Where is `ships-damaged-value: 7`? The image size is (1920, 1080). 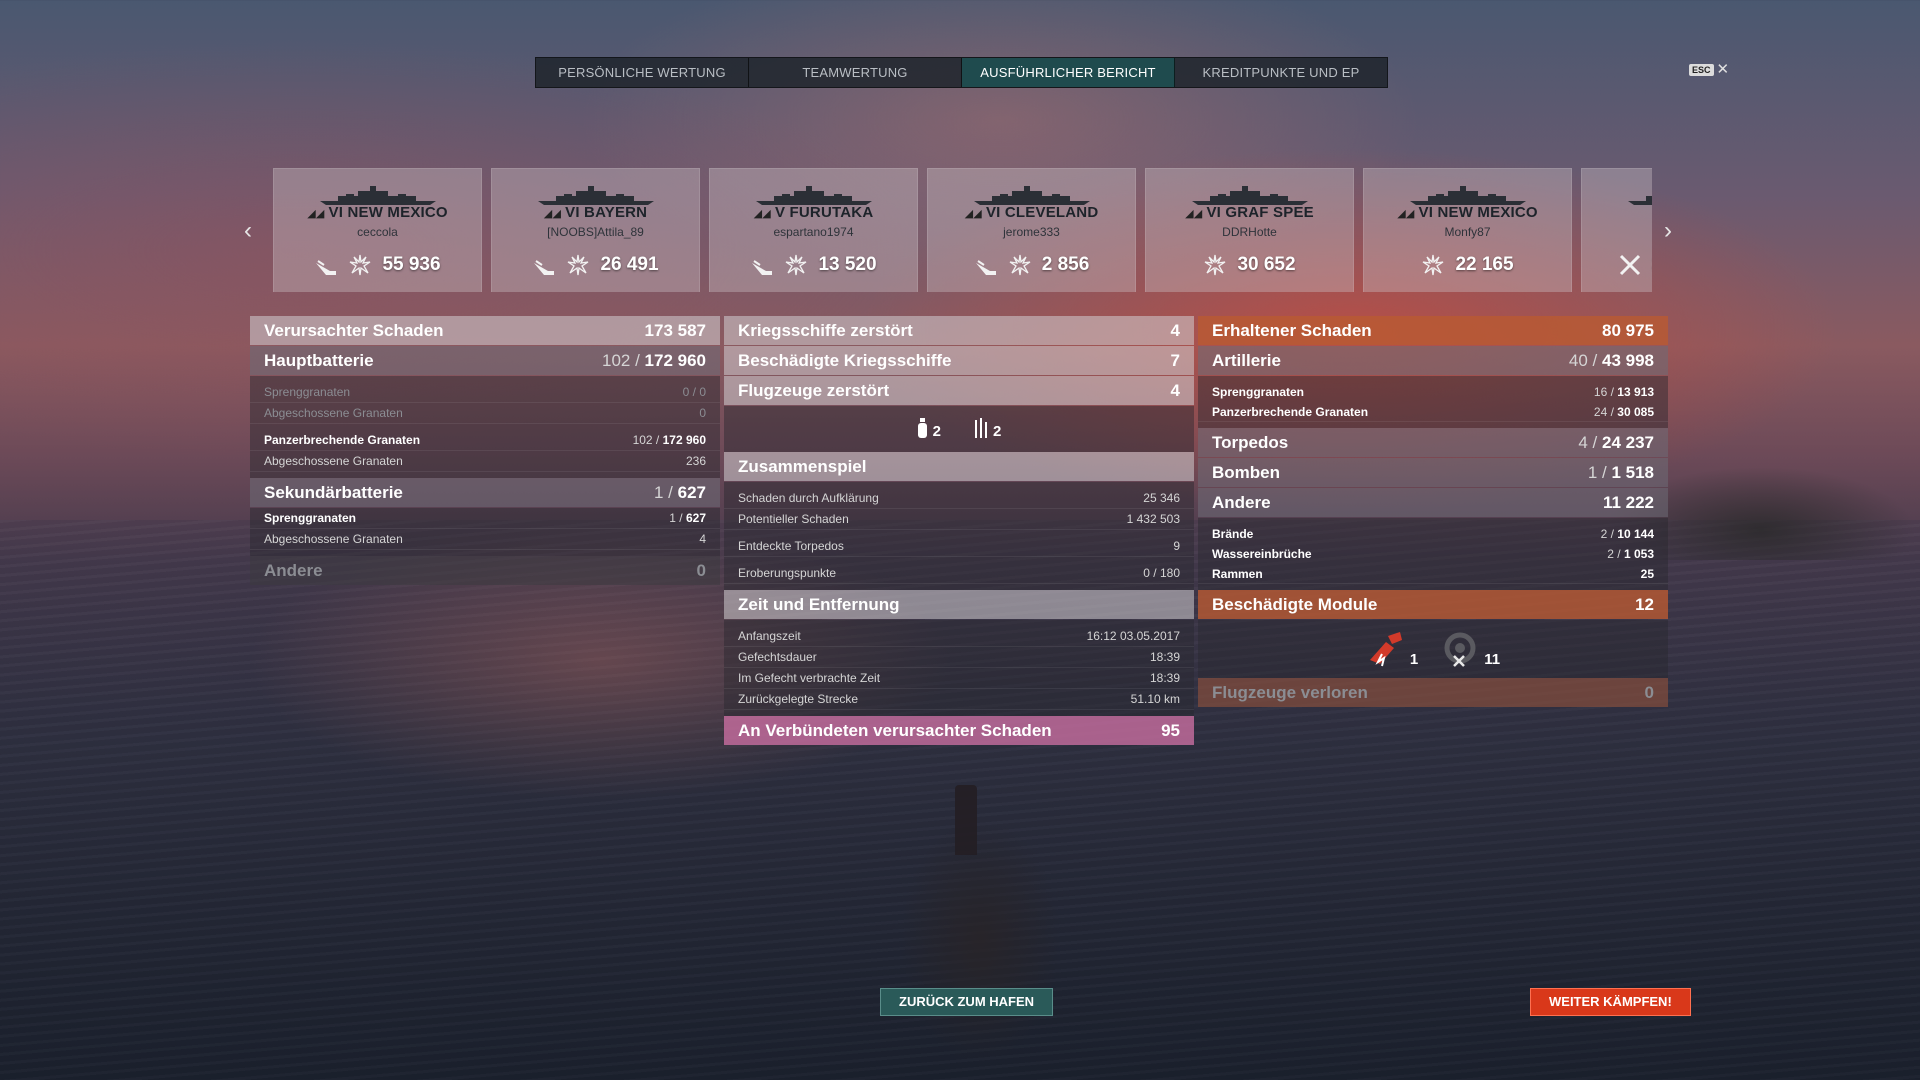 ships-damaged-value: 7 is located at coordinates (1175, 360).